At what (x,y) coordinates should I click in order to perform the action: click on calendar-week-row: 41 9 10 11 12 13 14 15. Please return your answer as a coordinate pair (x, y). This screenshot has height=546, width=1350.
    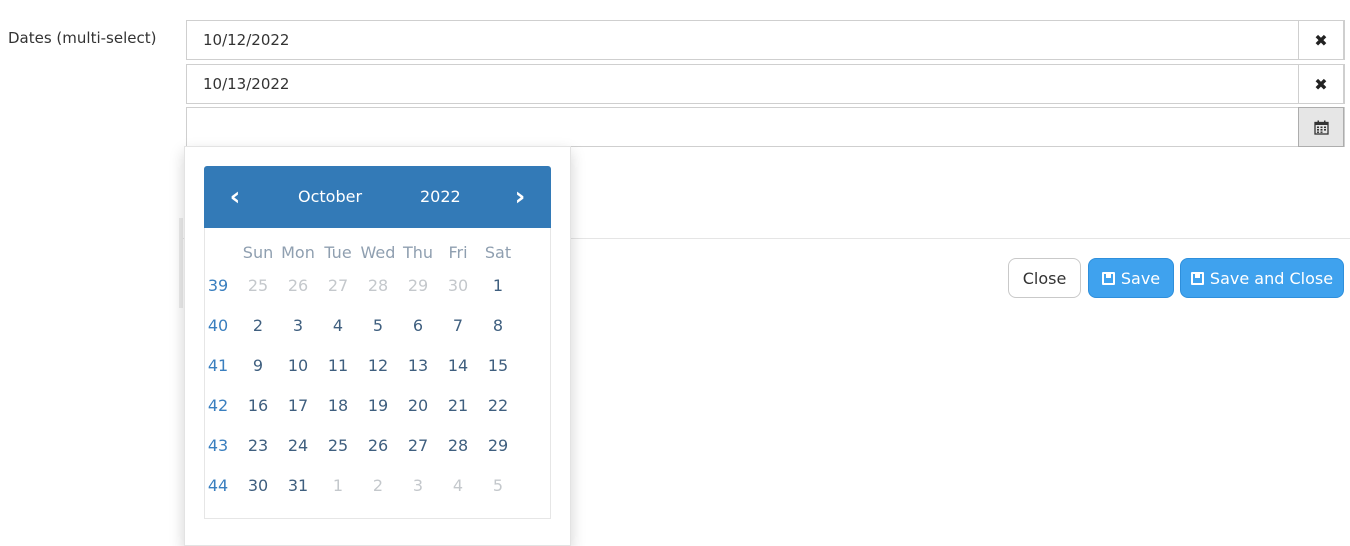
    Looking at the image, I should click on (358, 366).